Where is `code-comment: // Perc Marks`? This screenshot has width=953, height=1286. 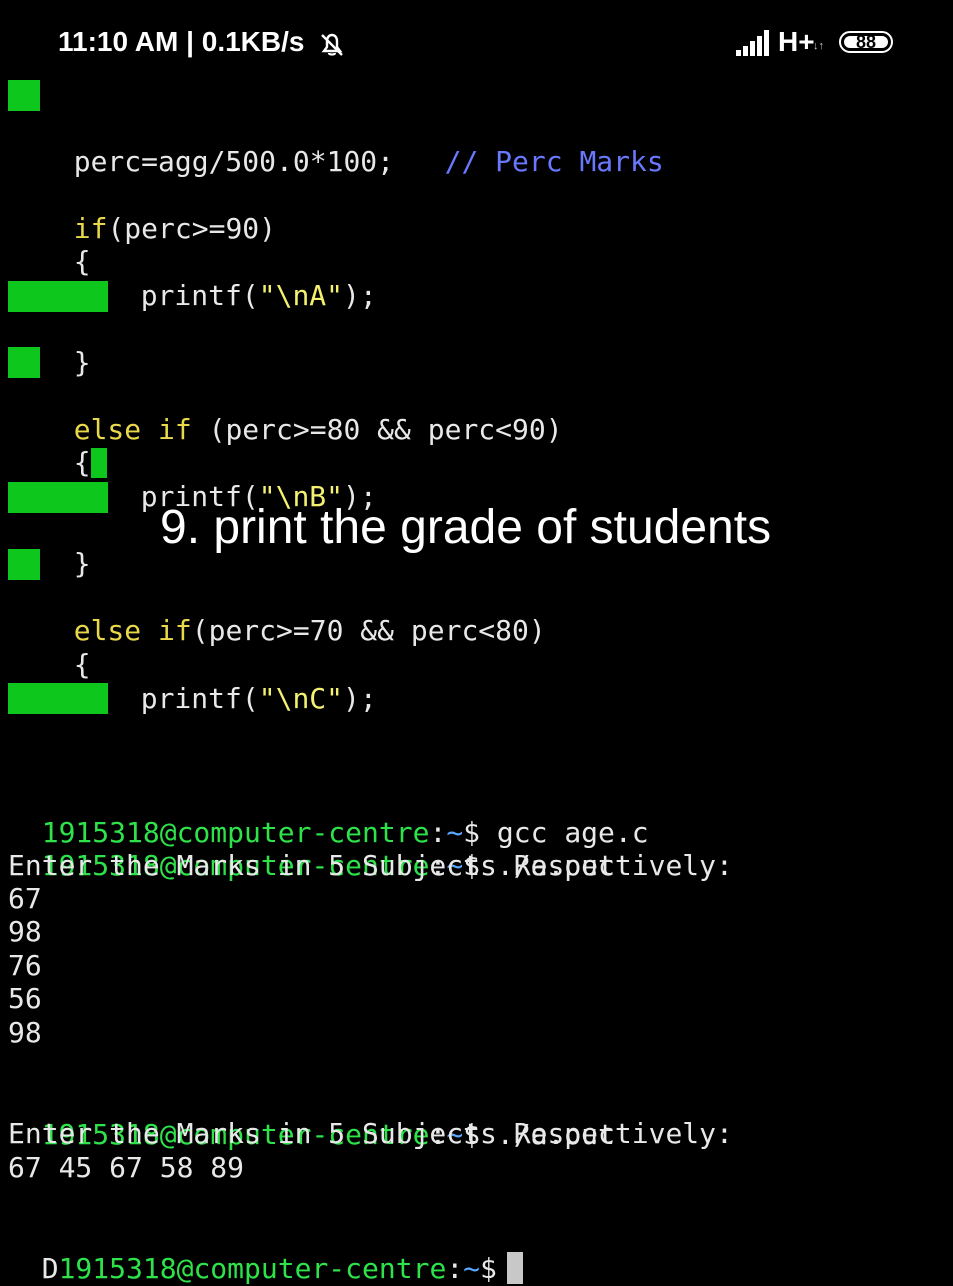
code-comment: // Perc Marks is located at coordinates (554, 161).